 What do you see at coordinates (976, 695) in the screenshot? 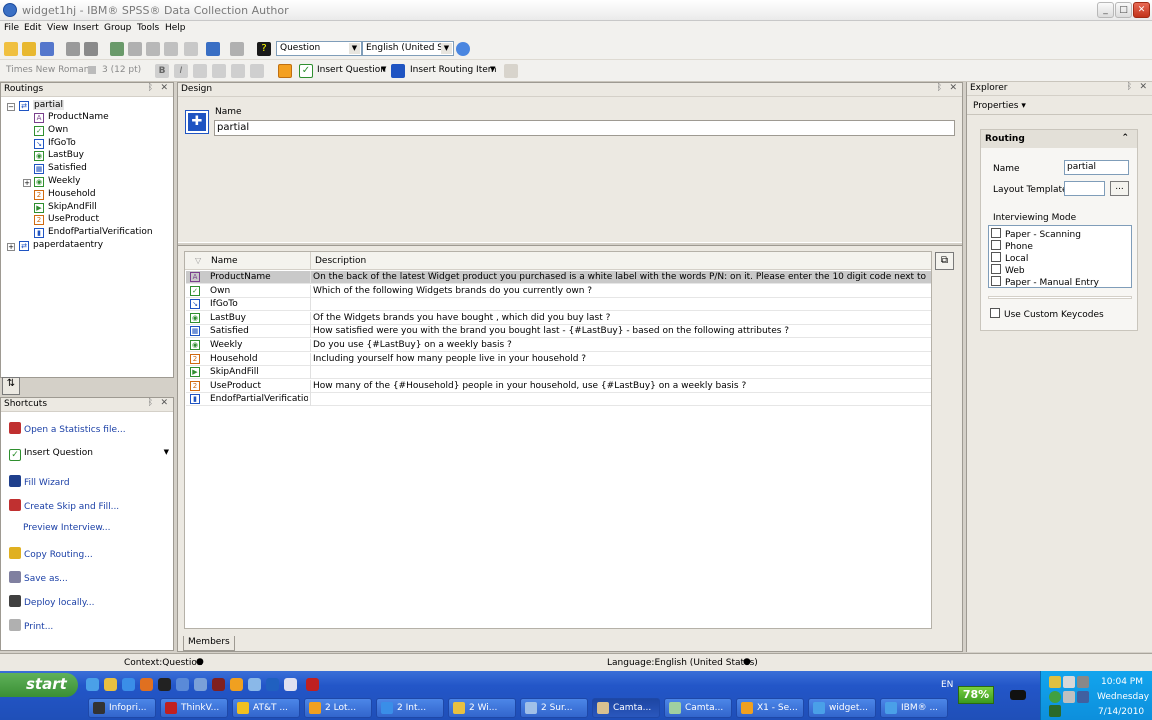
I see `battery-meter: 78%` at bounding box center [976, 695].